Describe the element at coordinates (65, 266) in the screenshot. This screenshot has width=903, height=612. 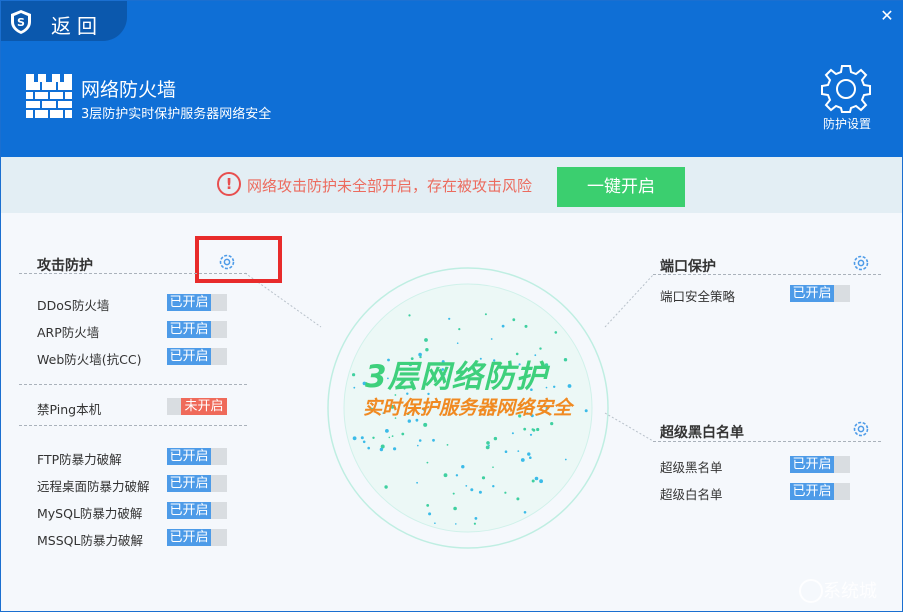
I see `attack-protection-title: 攻击防护` at that location.